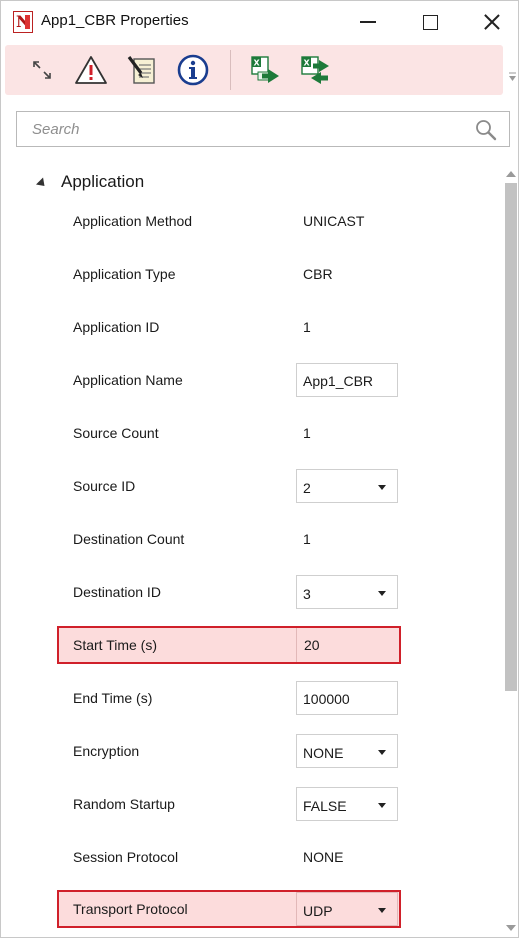 The width and height of the screenshot is (519, 938). I want to click on property-label: Application Type, so click(124, 274).